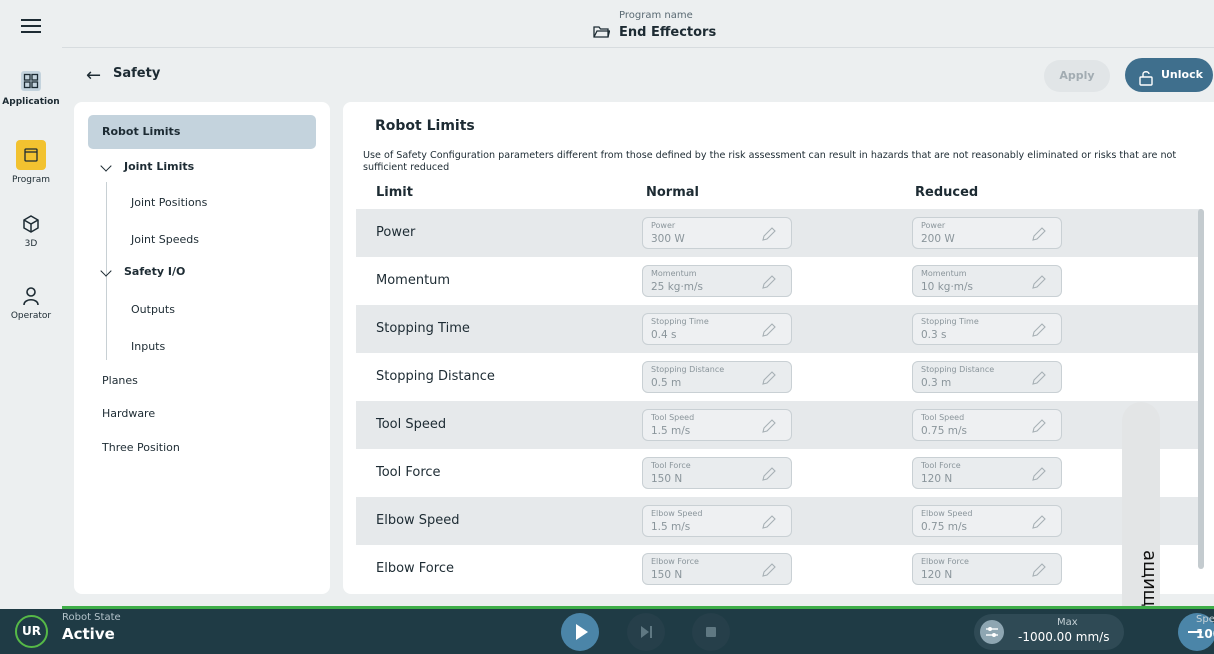  I want to click on nav-item-joint-speeds: Joint Speeds, so click(165, 239).